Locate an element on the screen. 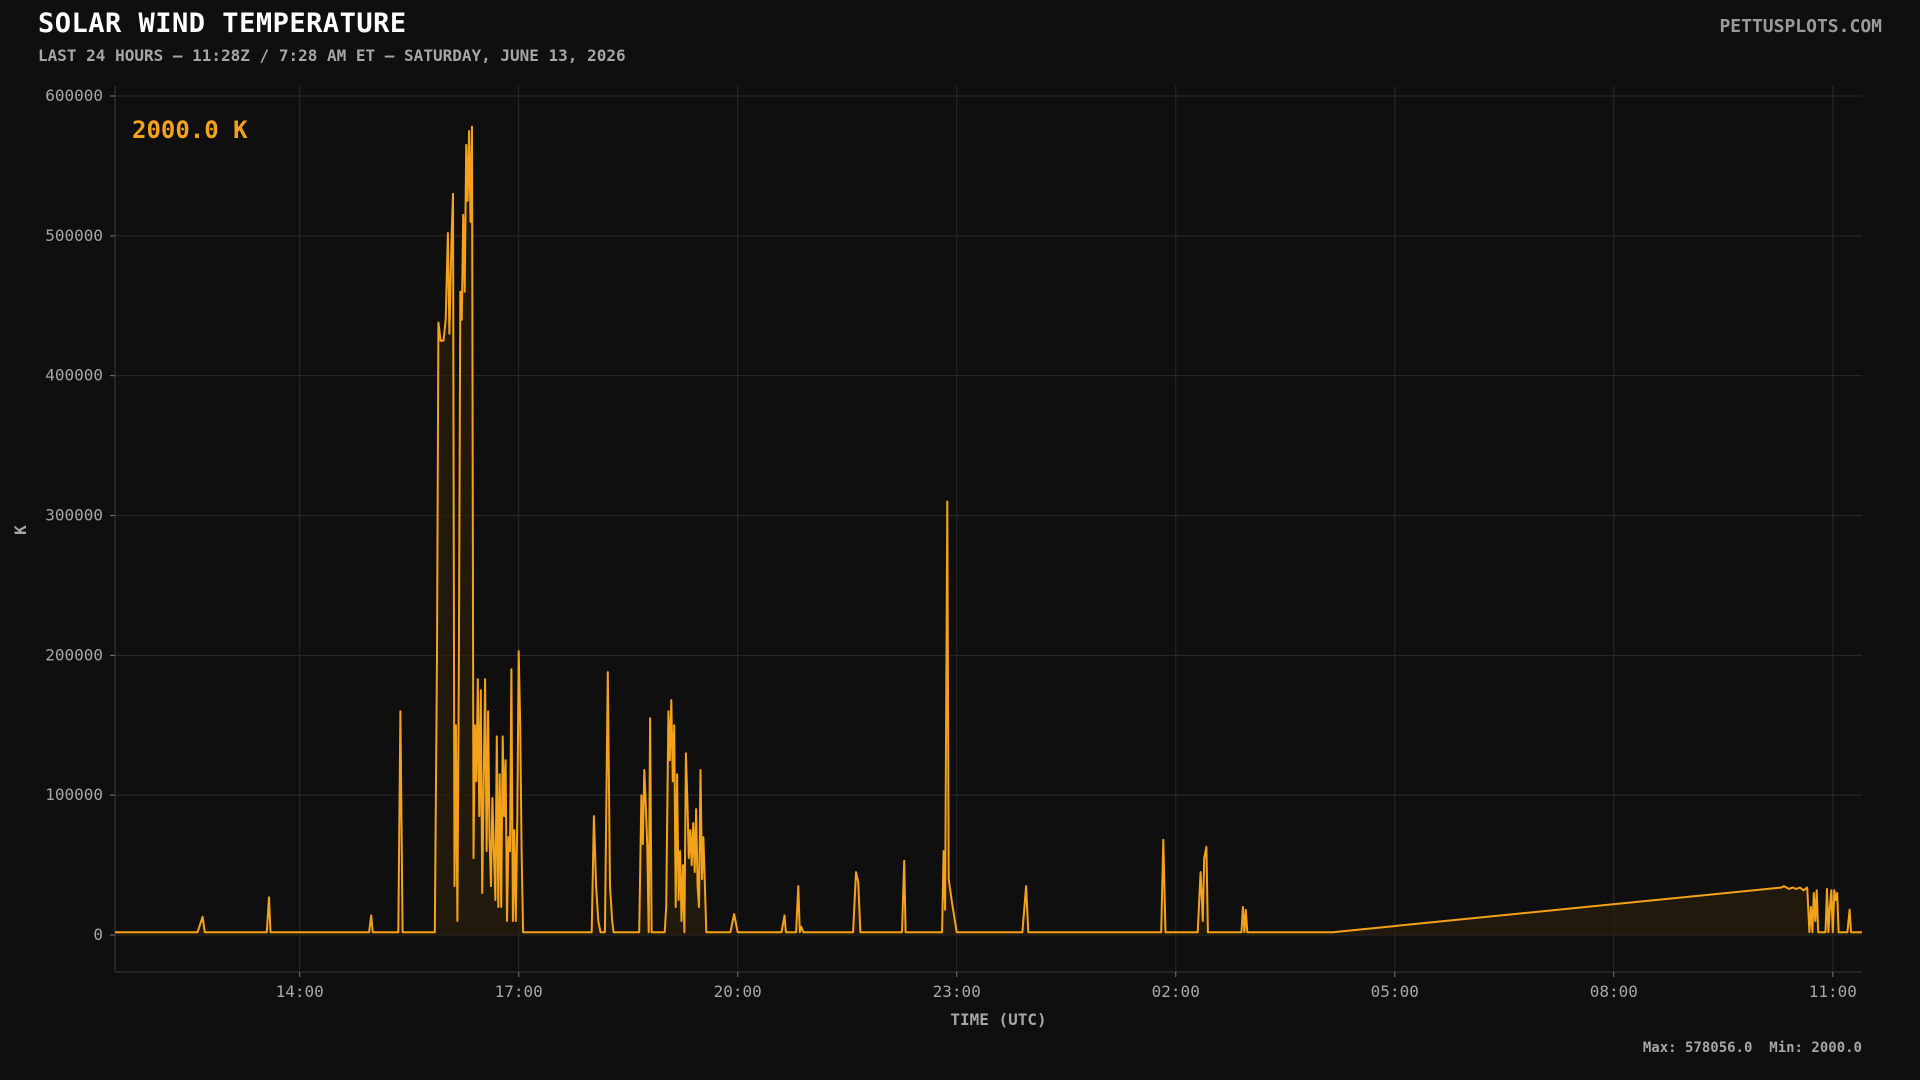 This screenshot has height=1080, width=1920. y-tick-label: 300000 is located at coordinates (74, 515).